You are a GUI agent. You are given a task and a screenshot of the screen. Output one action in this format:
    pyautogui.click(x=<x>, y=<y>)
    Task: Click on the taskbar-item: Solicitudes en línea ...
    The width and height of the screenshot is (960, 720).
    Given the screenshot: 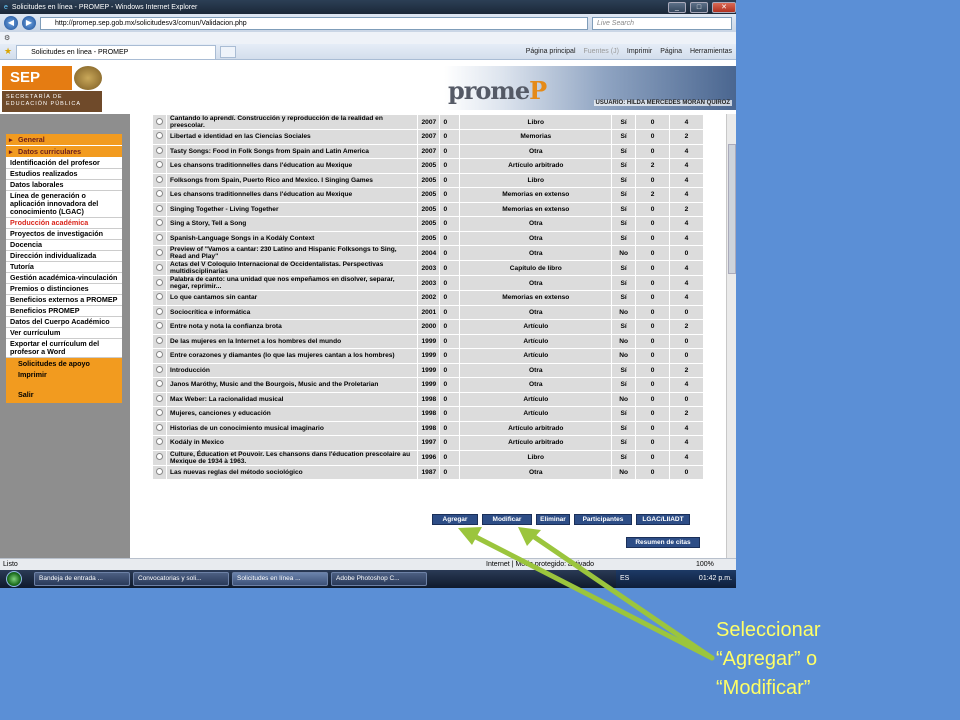 What is the action you would take?
    pyautogui.click(x=280, y=579)
    